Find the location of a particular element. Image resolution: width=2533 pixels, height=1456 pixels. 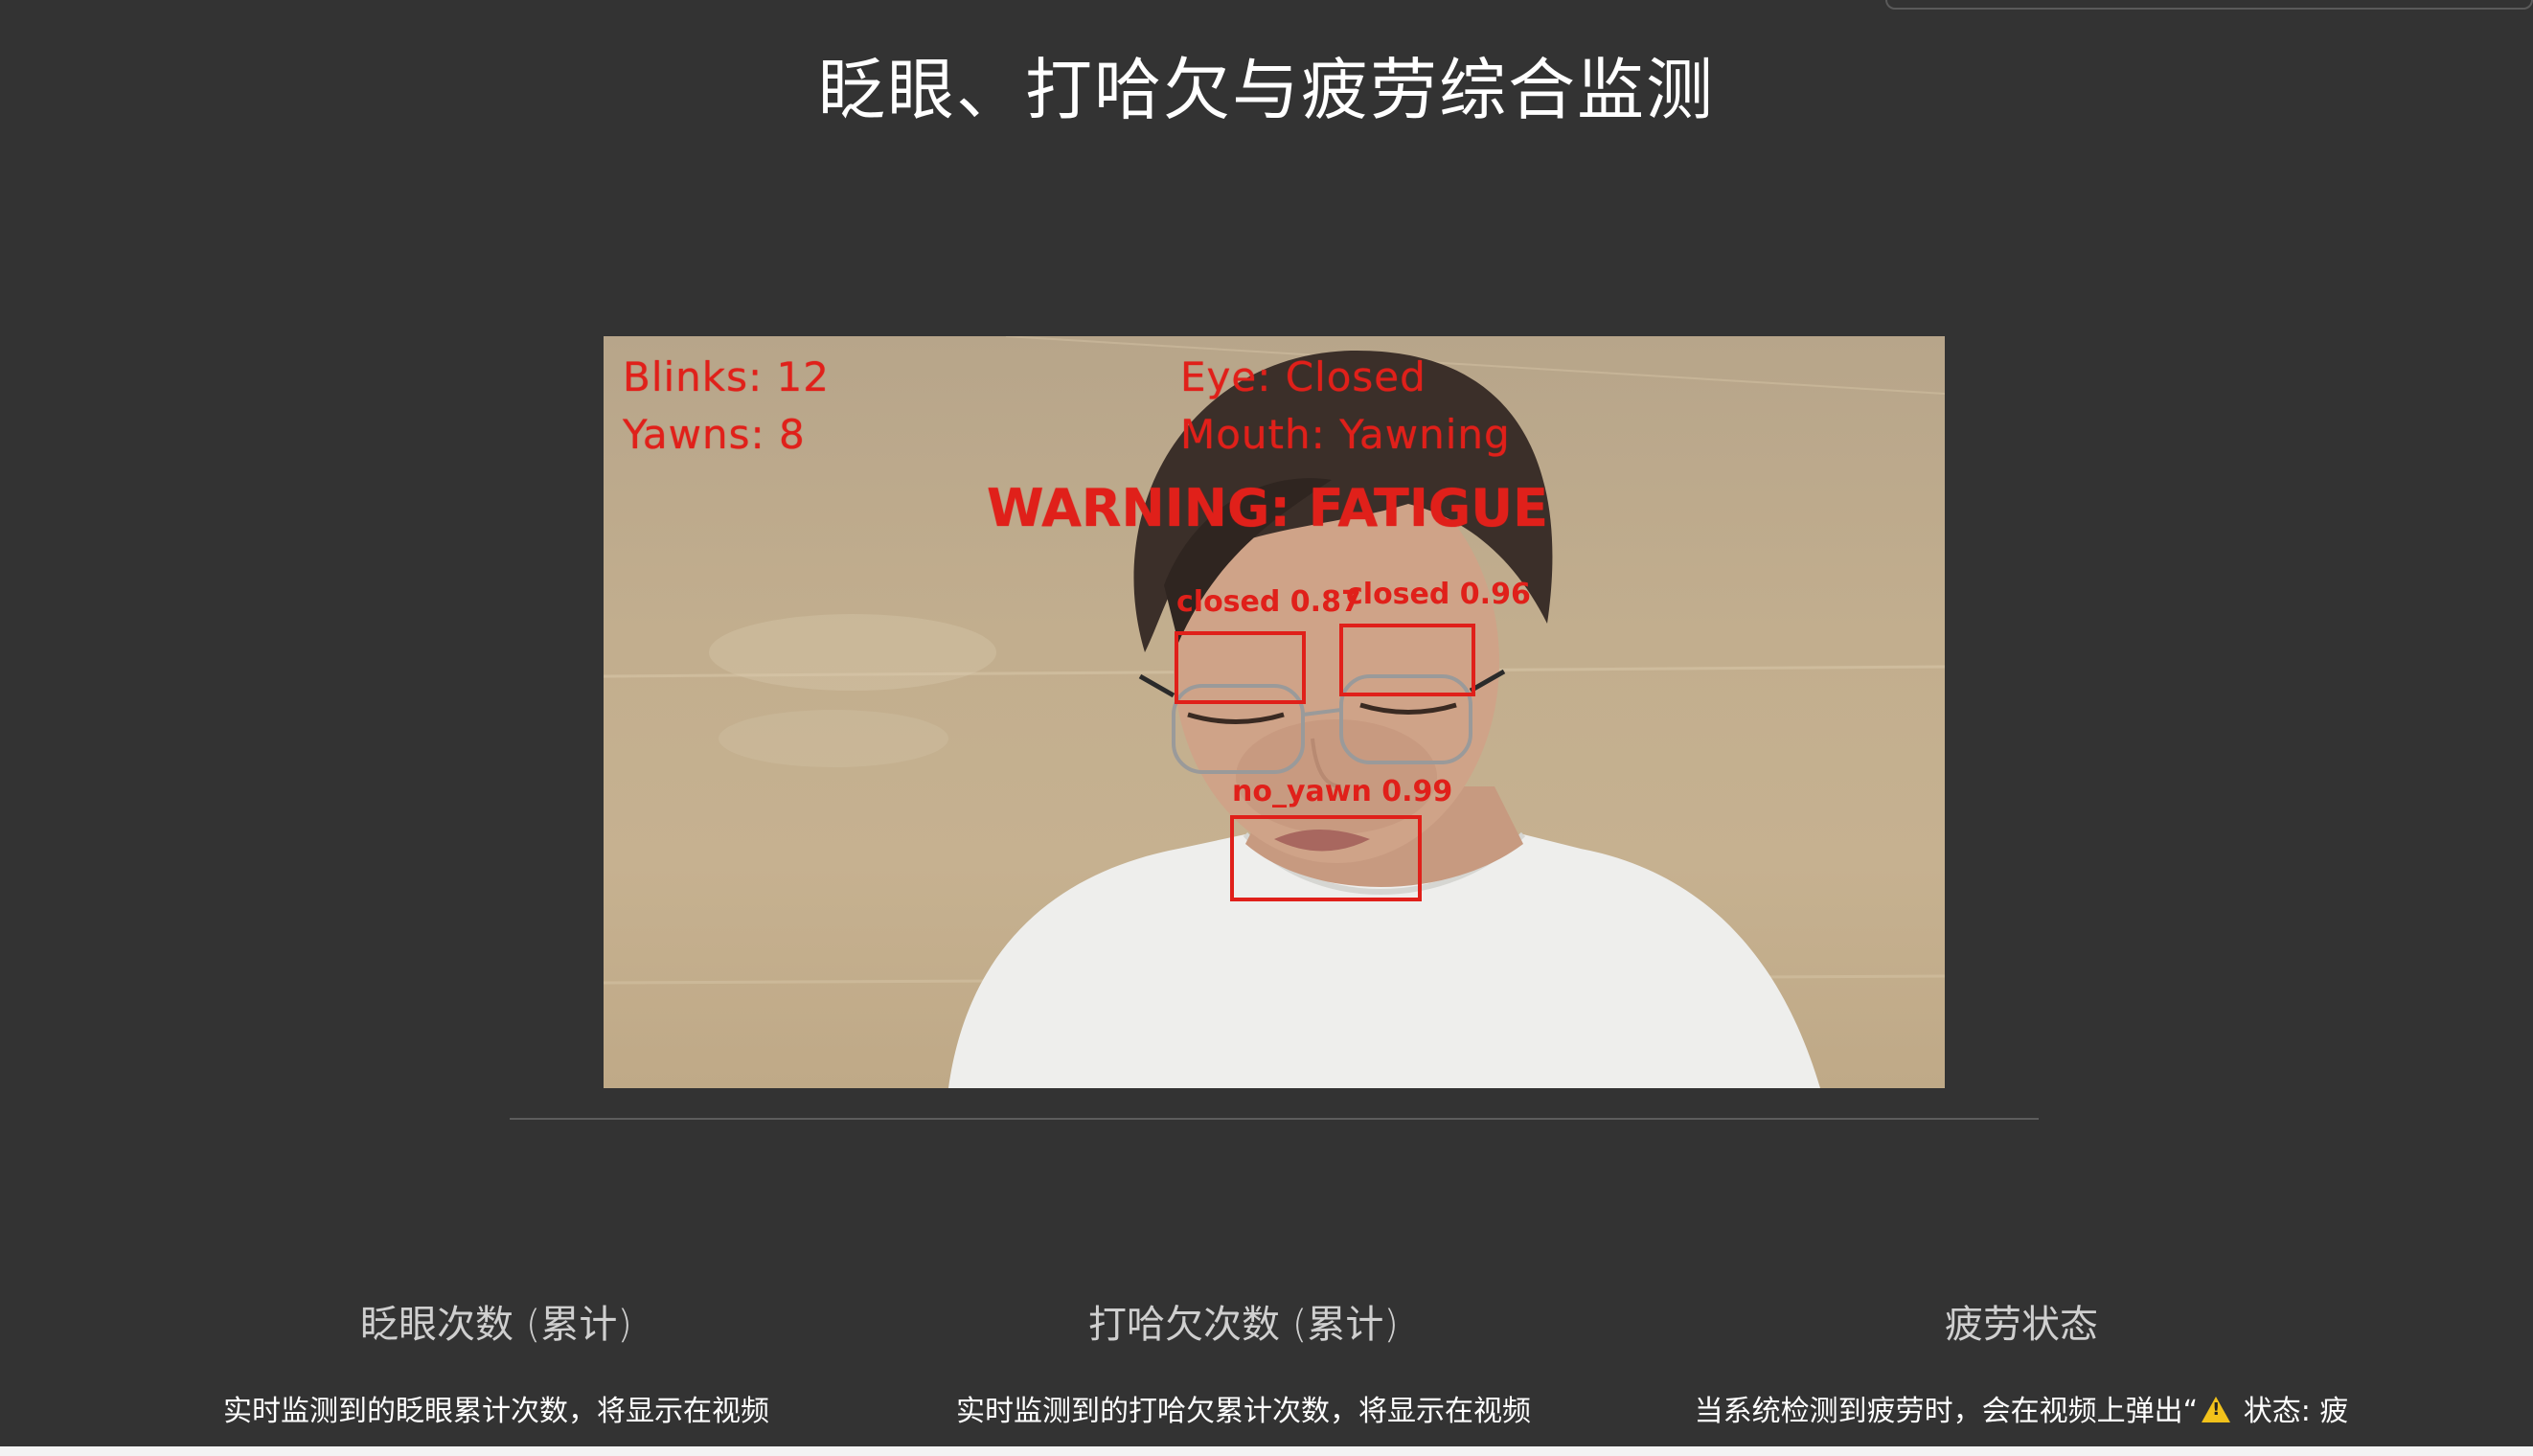

card-title: 打哈欠次数 (累计) is located at coordinates (1244, 1325).